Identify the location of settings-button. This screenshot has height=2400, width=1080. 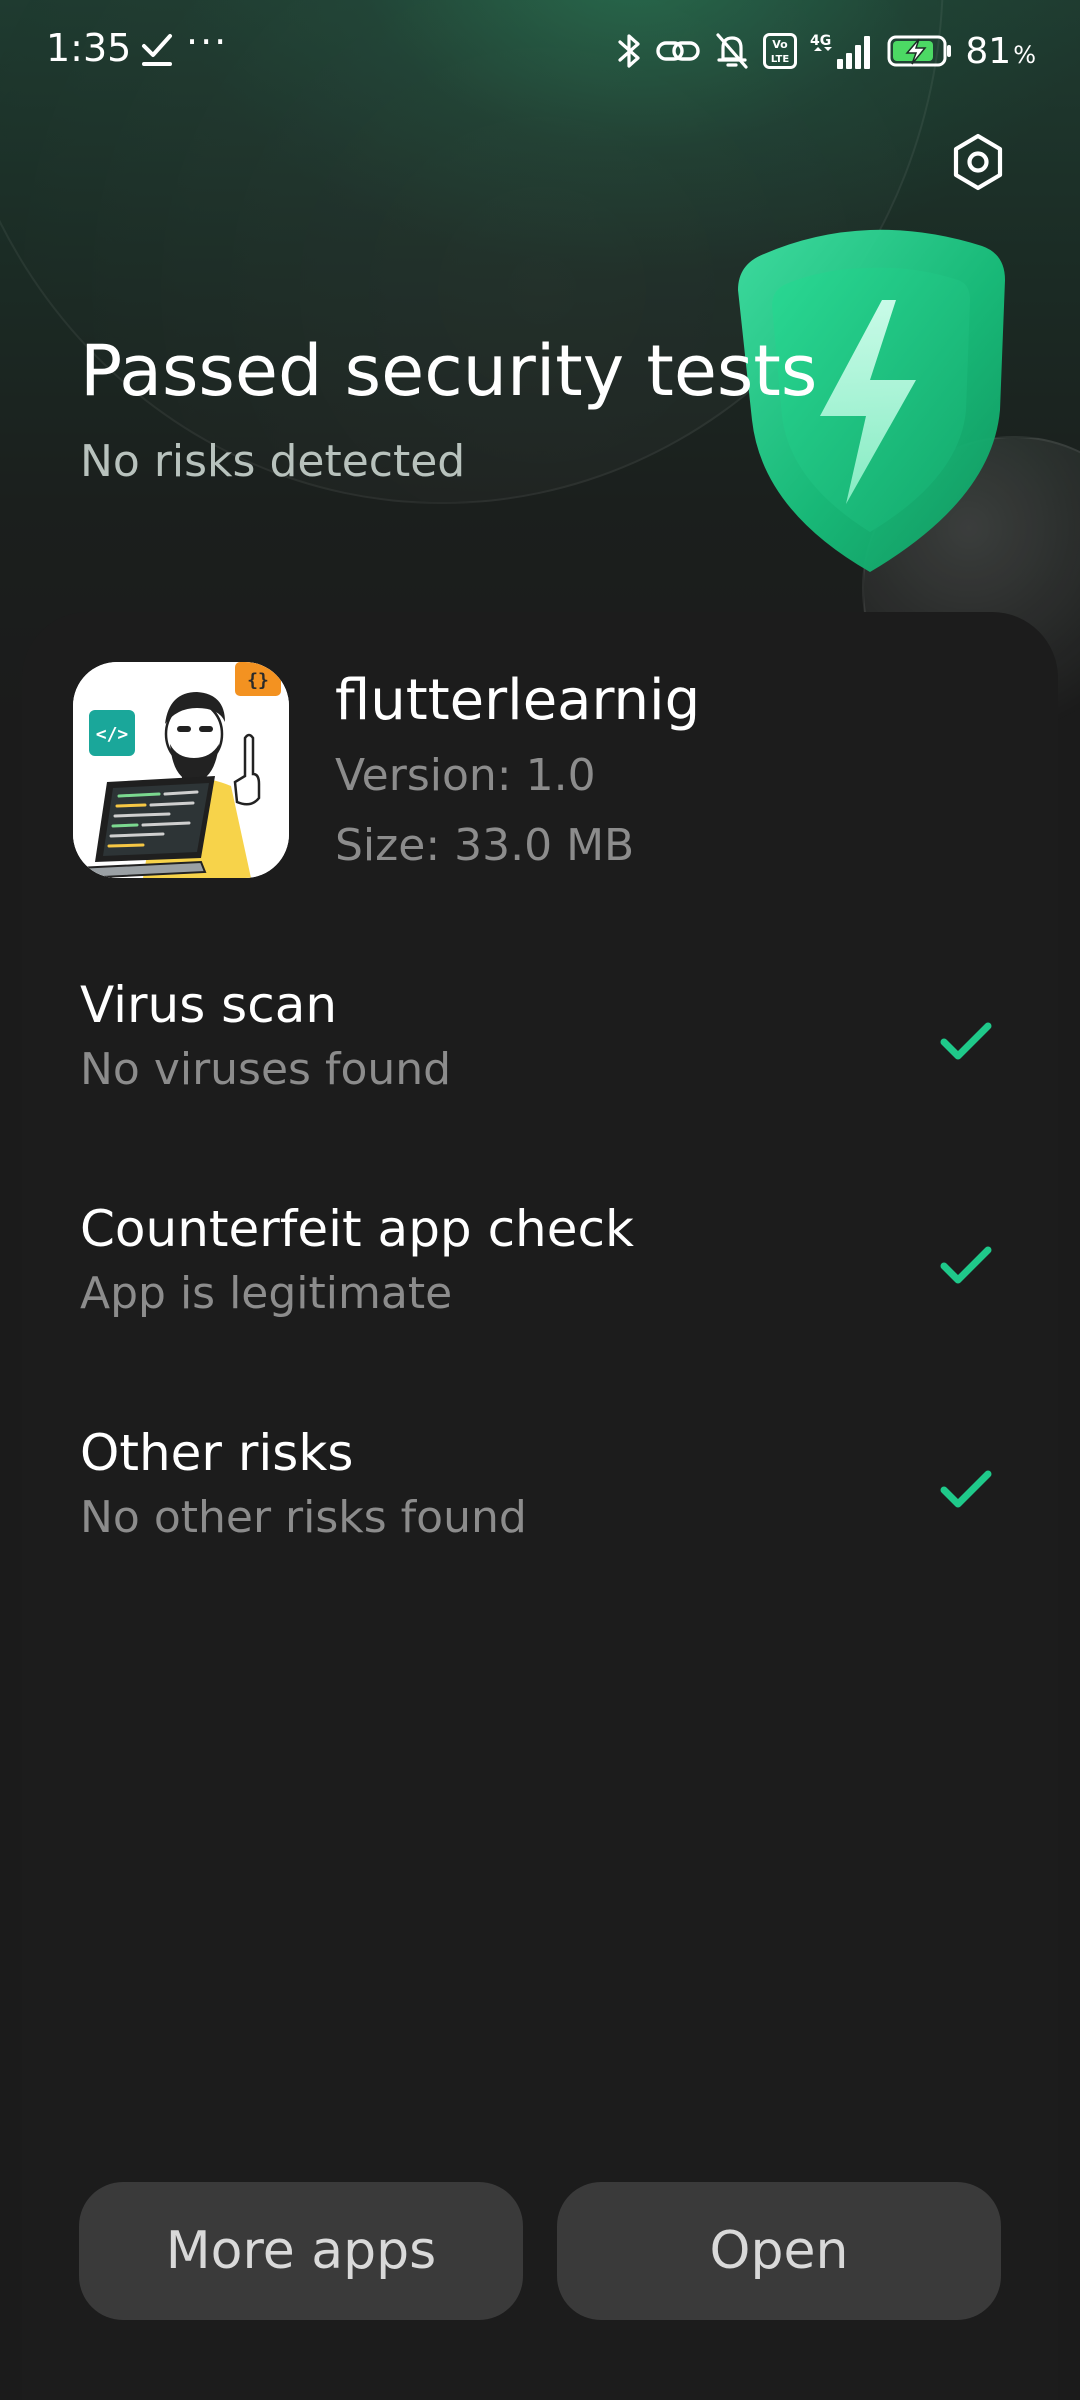
(978, 162).